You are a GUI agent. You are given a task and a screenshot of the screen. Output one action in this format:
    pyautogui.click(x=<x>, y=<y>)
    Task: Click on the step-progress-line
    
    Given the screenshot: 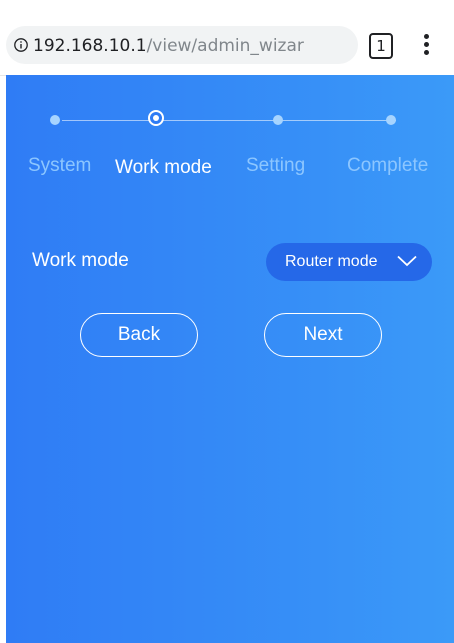 What is the action you would take?
    pyautogui.click(x=229, y=120)
    